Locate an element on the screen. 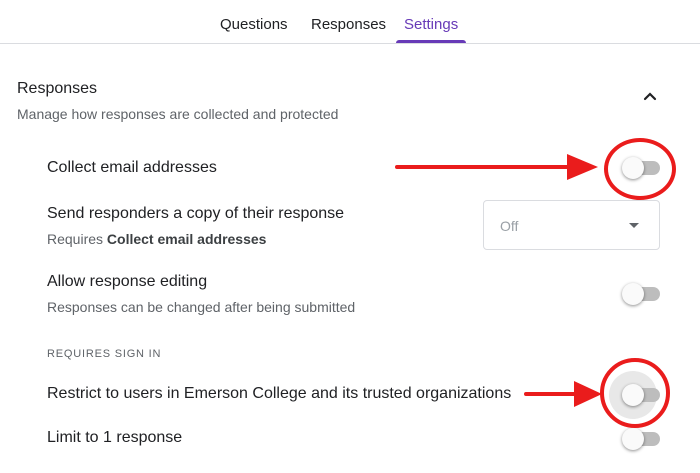  requires-target: Collect email addresses is located at coordinates (186, 239).